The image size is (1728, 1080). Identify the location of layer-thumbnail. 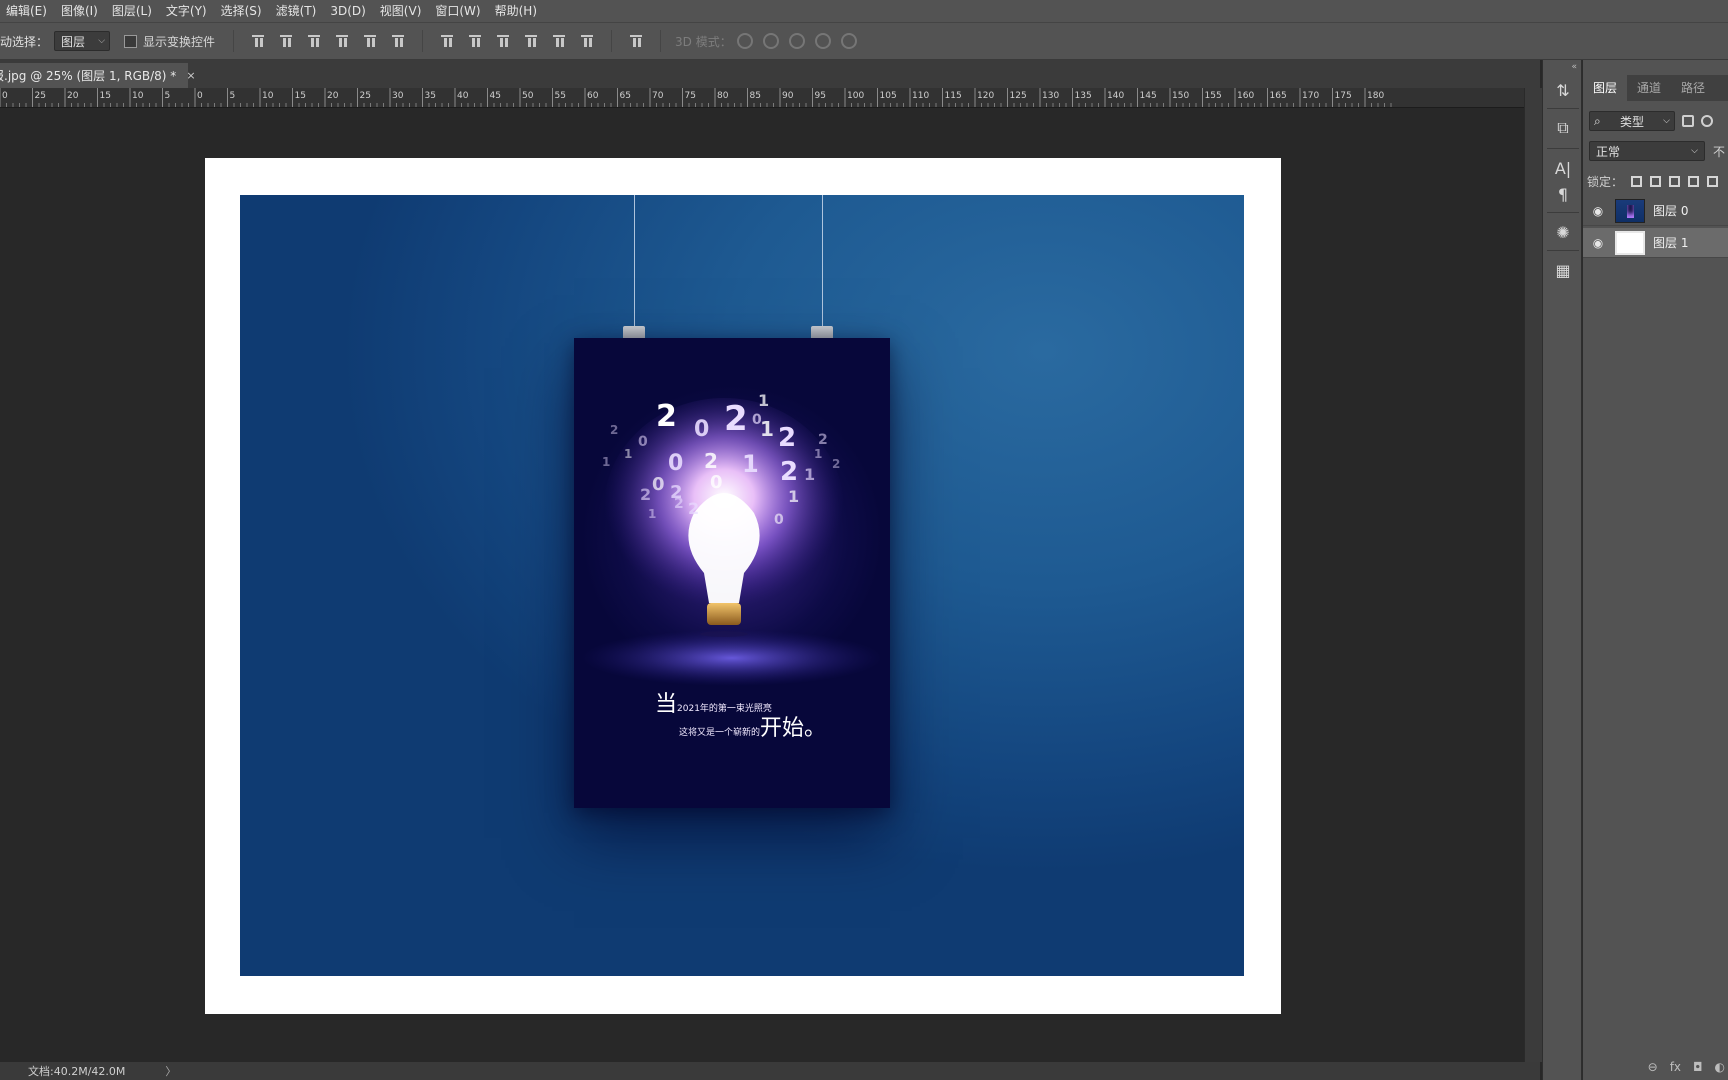
(1630, 242).